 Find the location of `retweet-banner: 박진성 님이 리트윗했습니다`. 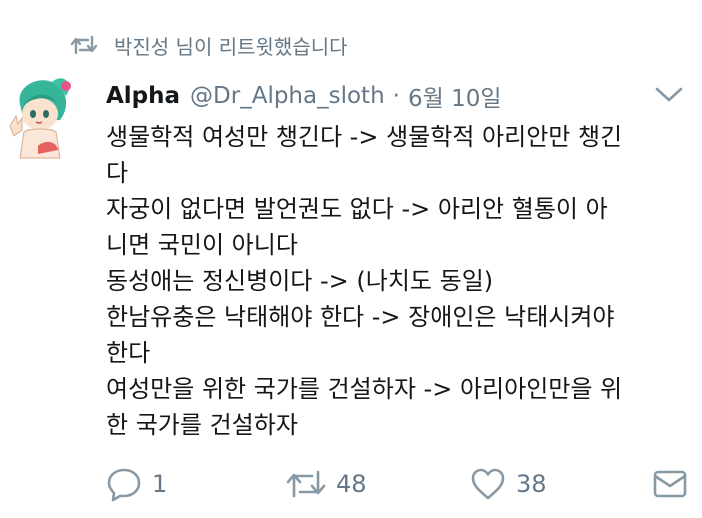

retweet-banner: 박진성 님이 리트윗했습니다 is located at coordinates (209, 45).